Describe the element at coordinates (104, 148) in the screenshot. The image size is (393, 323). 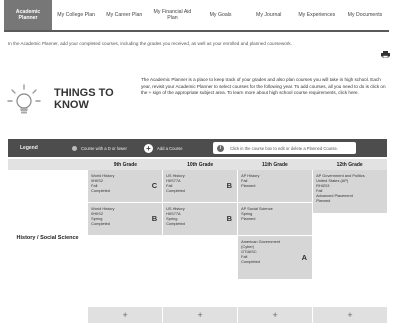
I see `legend-d-or-lower-label: Course with a D or lower` at that location.